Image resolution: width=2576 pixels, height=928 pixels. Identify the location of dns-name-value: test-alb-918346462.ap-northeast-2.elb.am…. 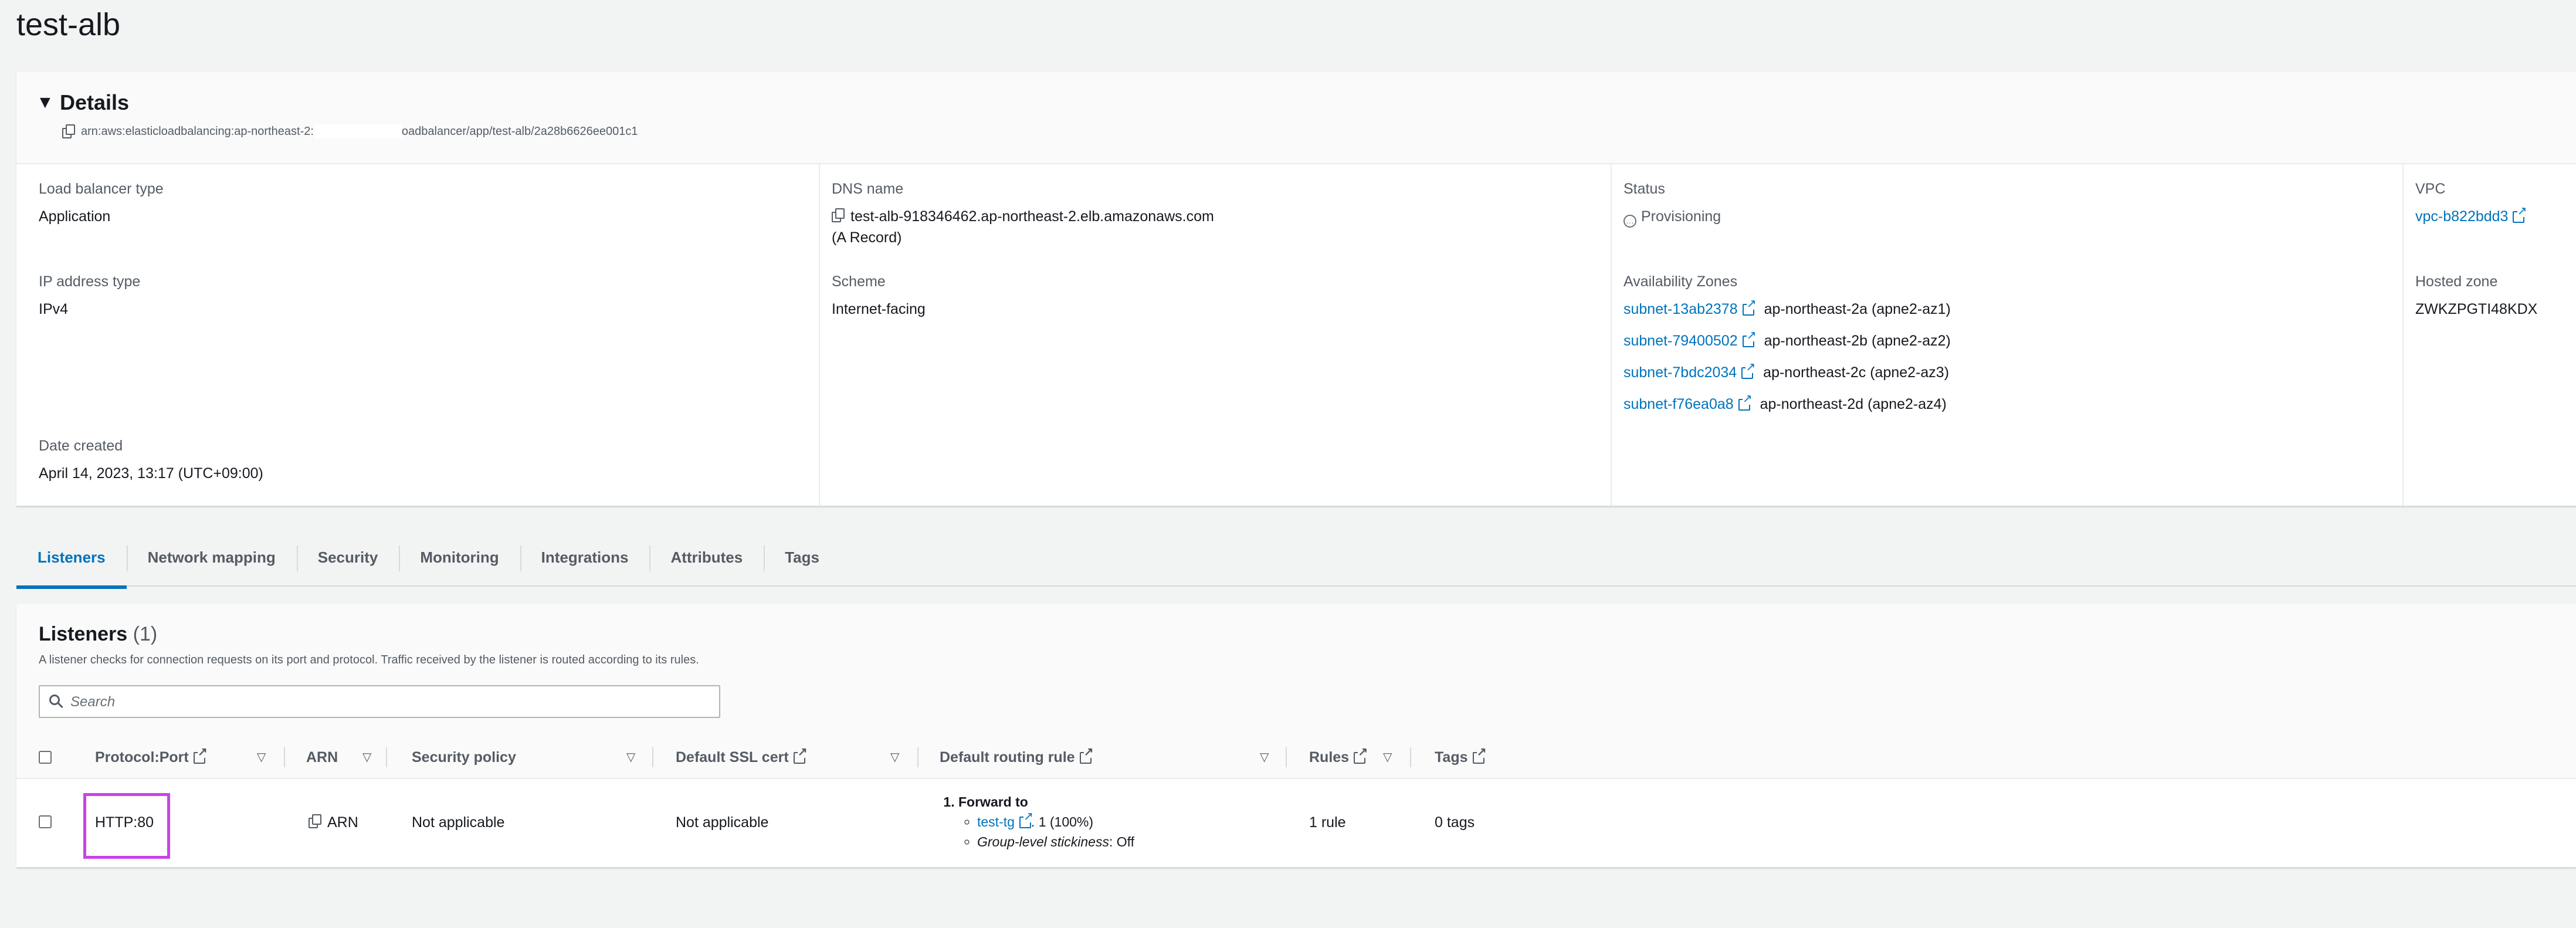
(1023, 216).